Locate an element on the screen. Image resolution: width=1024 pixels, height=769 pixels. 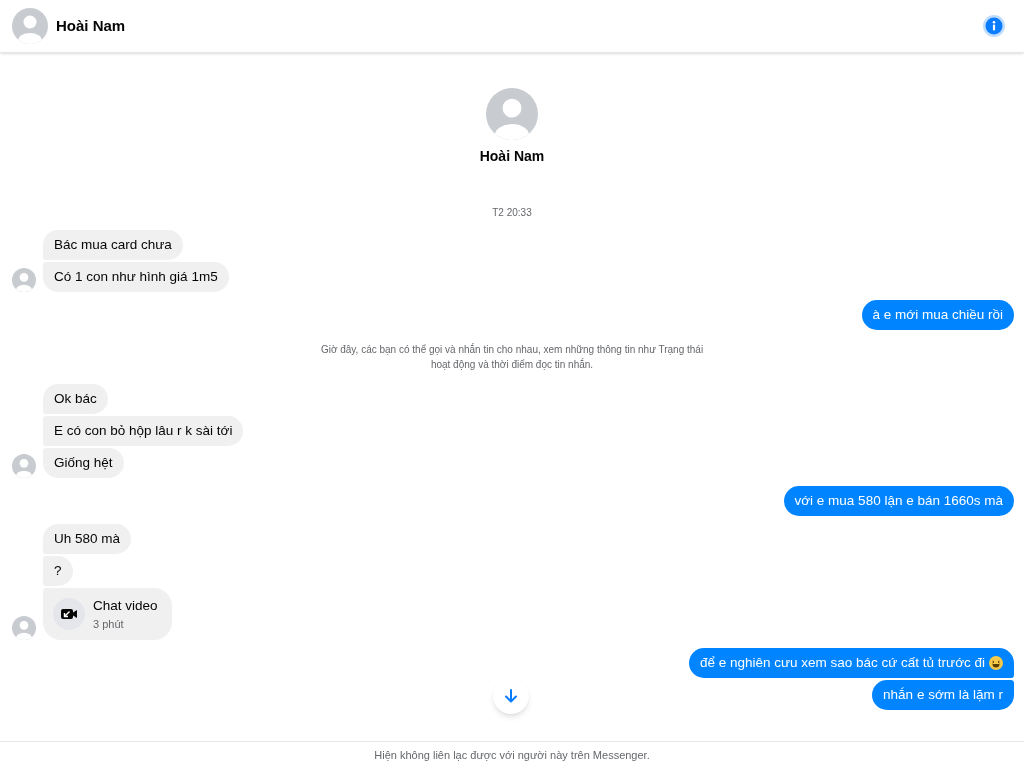
message-bubble: Có 1 con như hình giá 1m5 is located at coordinates (136, 277).